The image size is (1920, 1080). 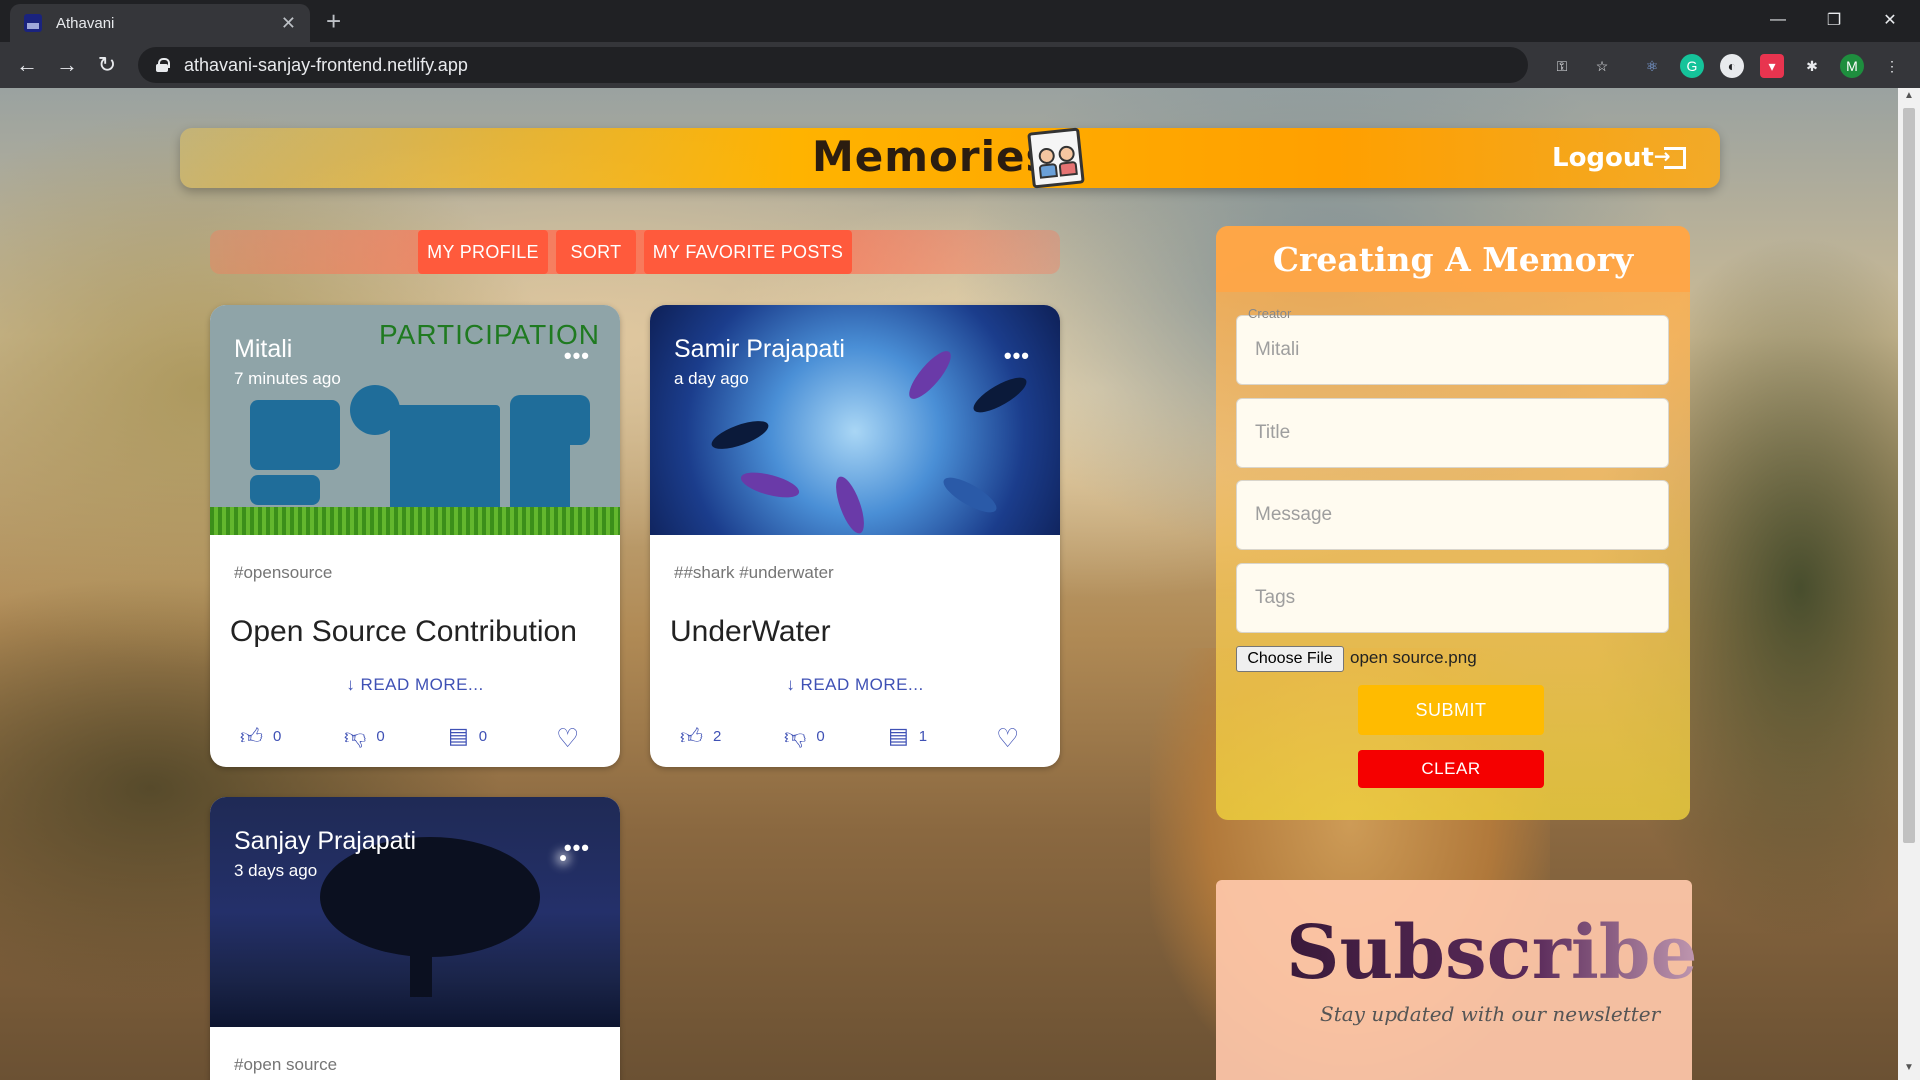 What do you see at coordinates (415, 521) in the screenshot?
I see `grass-strip` at bounding box center [415, 521].